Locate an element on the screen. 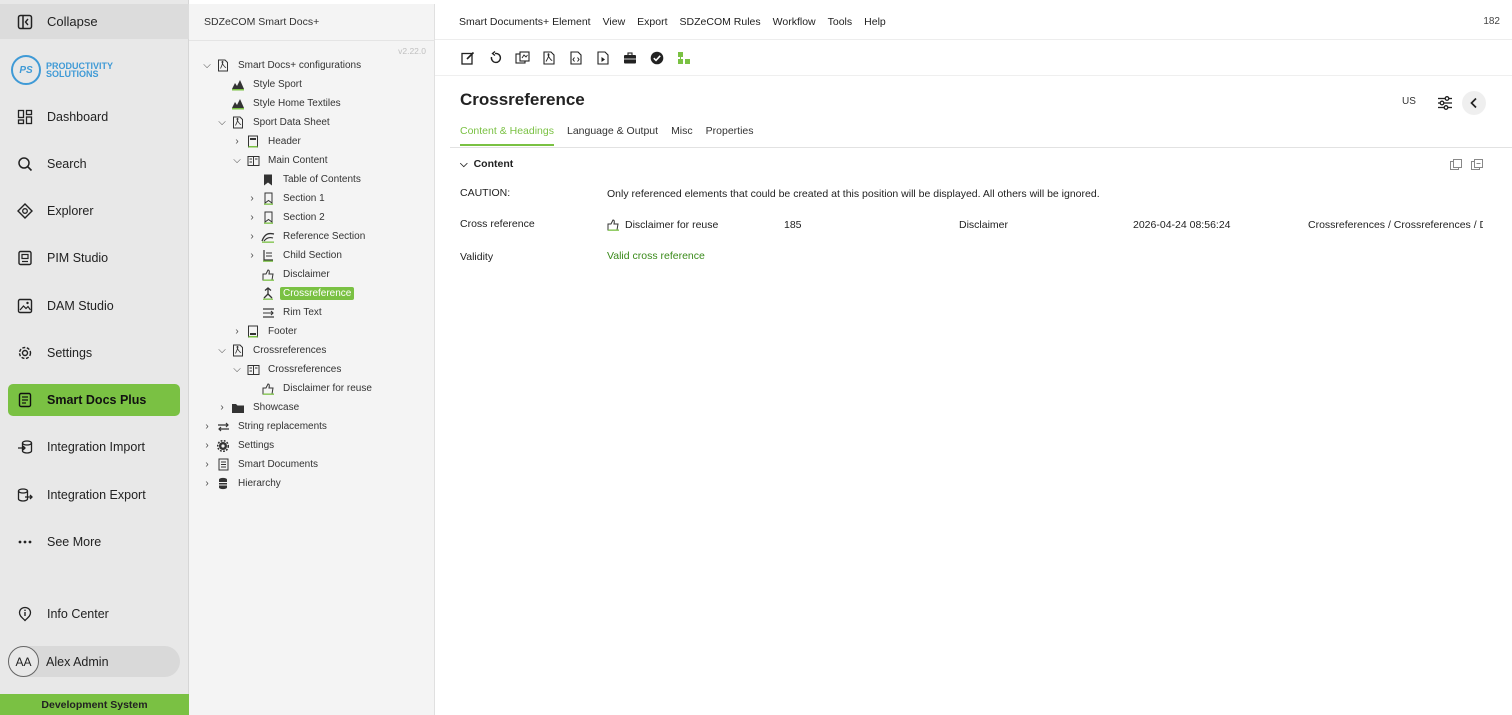 The image size is (1512, 715). user-menu: AA Alex Admin is located at coordinates (94, 661).